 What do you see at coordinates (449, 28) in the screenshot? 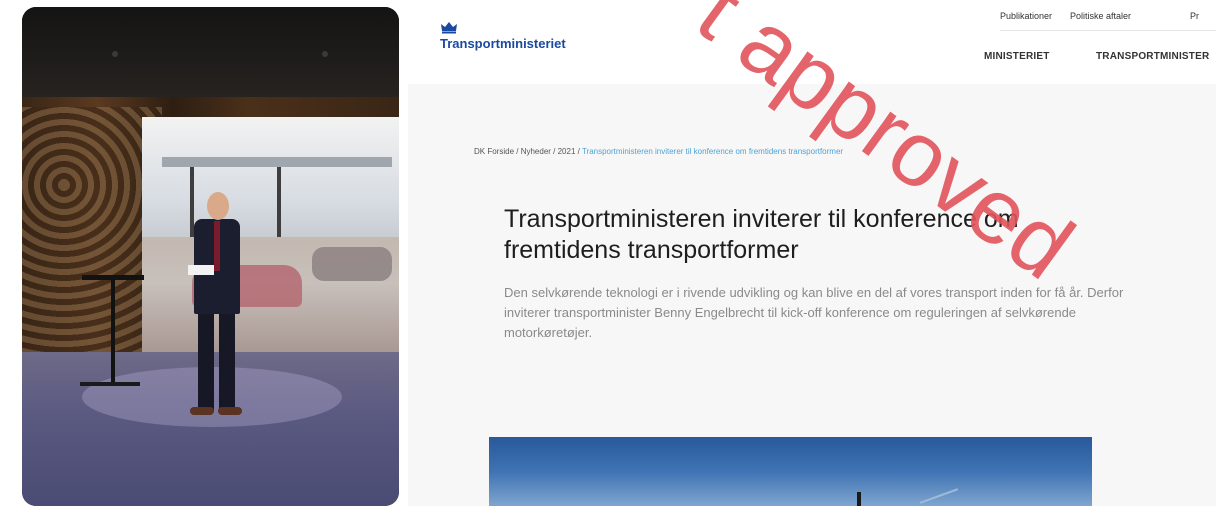
I see `crown-icon` at bounding box center [449, 28].